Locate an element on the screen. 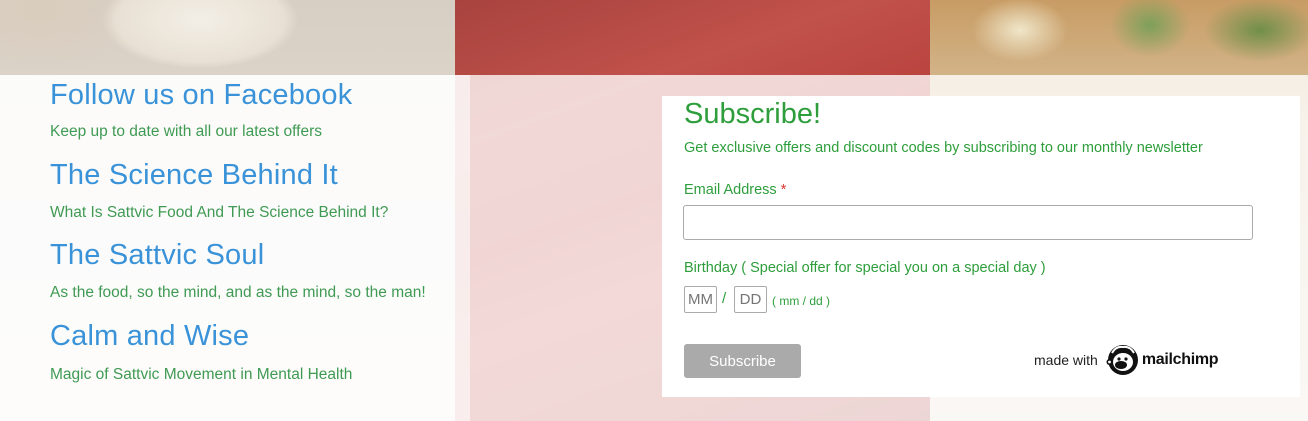 The height and width of the screenshot is (421, 1308). birthday-day-input is located at coordinates (750, 299).